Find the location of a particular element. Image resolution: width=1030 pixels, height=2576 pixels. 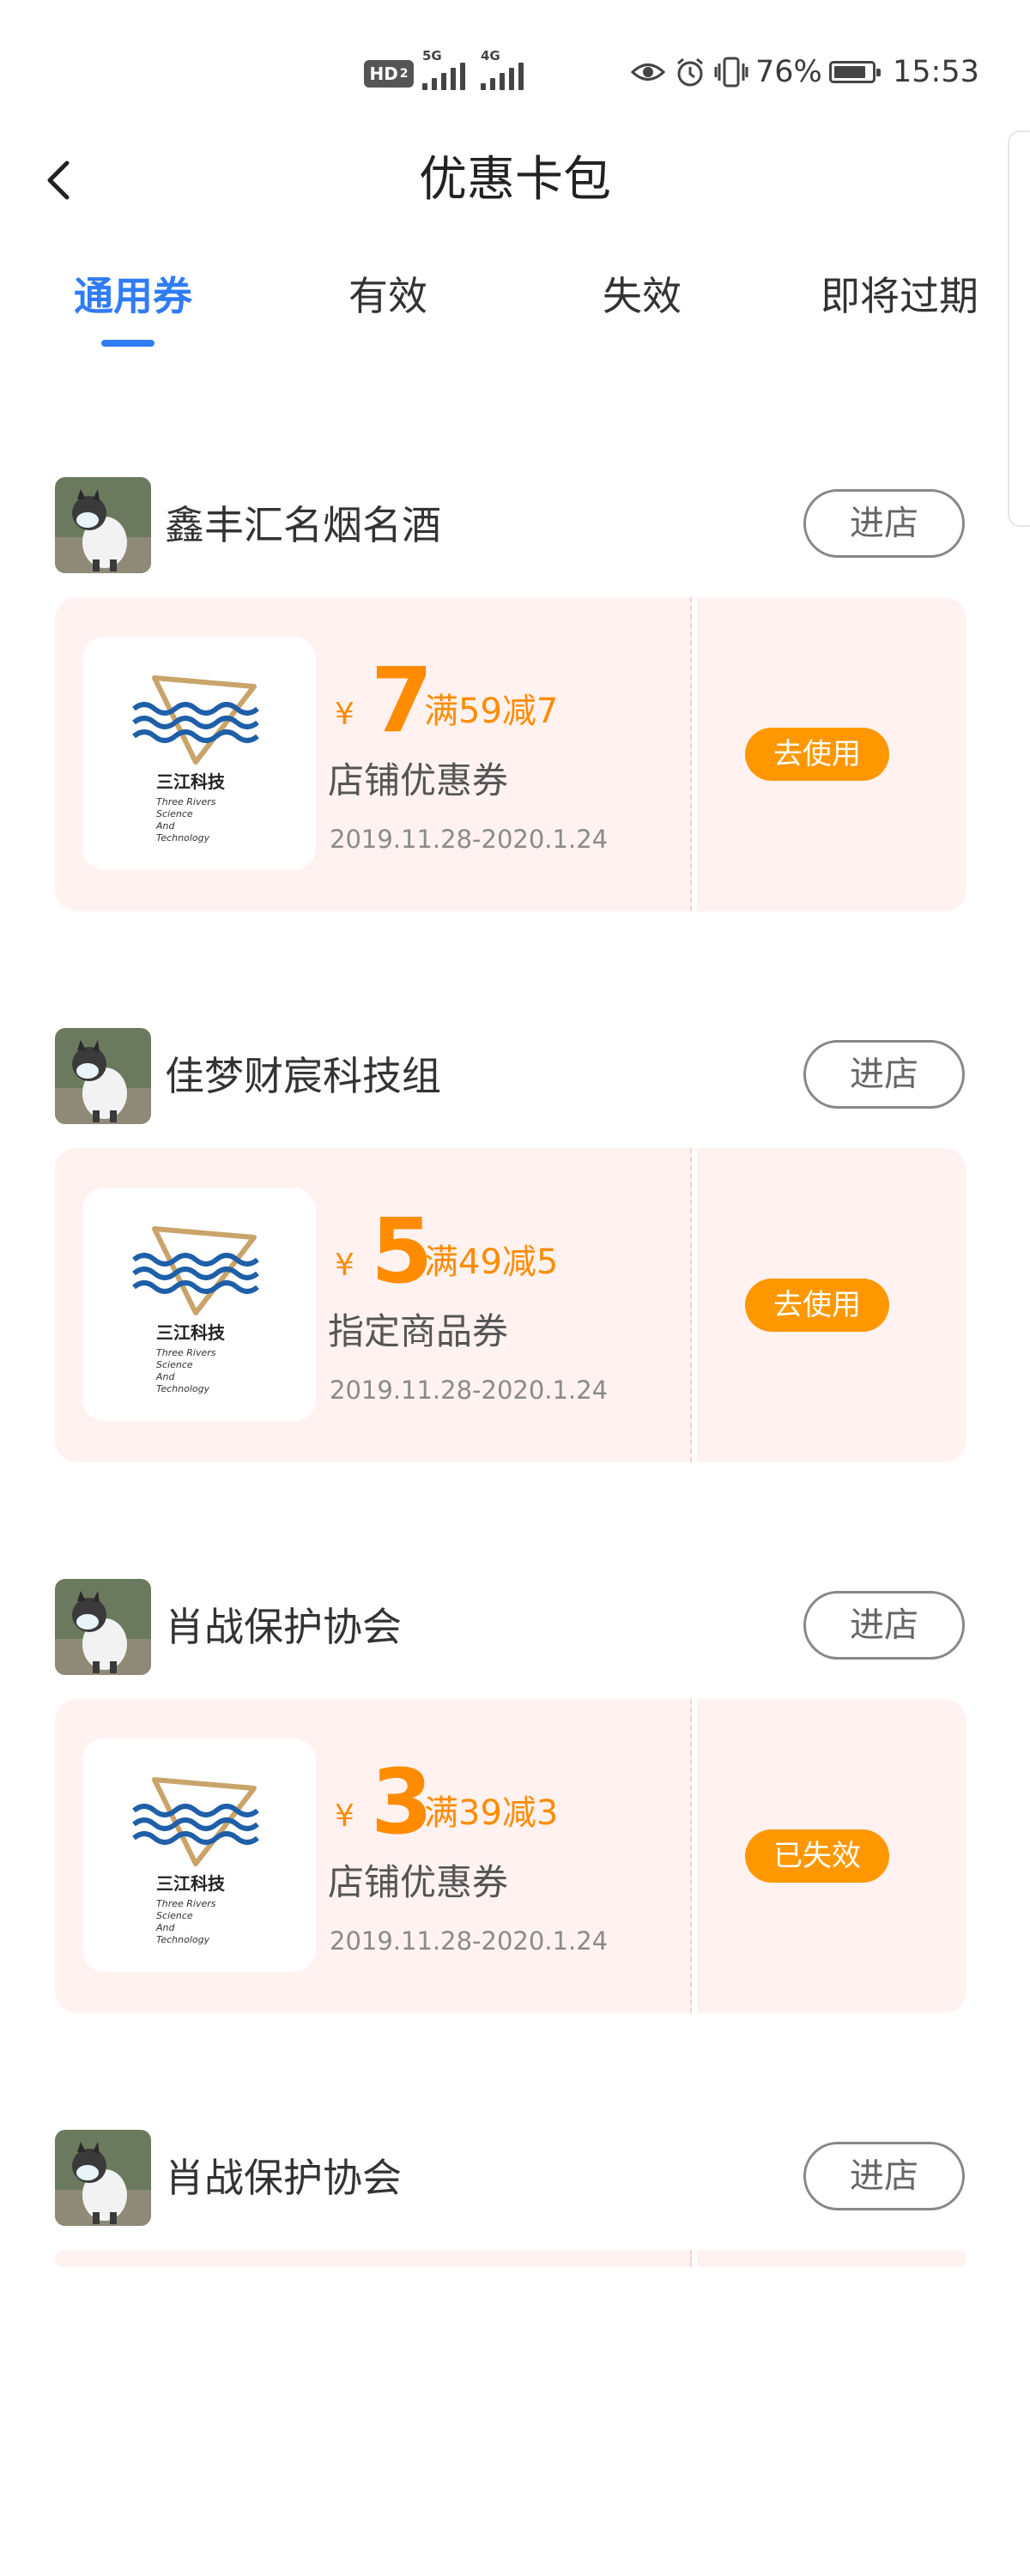

battery-icon is located at coordinates (855, 72).